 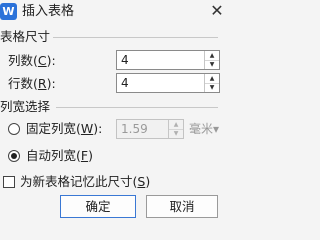 I want to click on dialog-title: 插入表格, so click(x=48, y=11).